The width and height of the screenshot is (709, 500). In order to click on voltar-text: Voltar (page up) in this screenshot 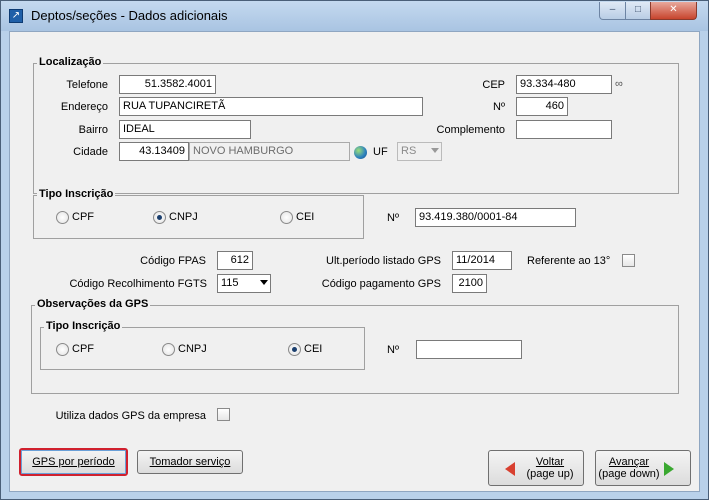, I will do `click(550, 468)`.